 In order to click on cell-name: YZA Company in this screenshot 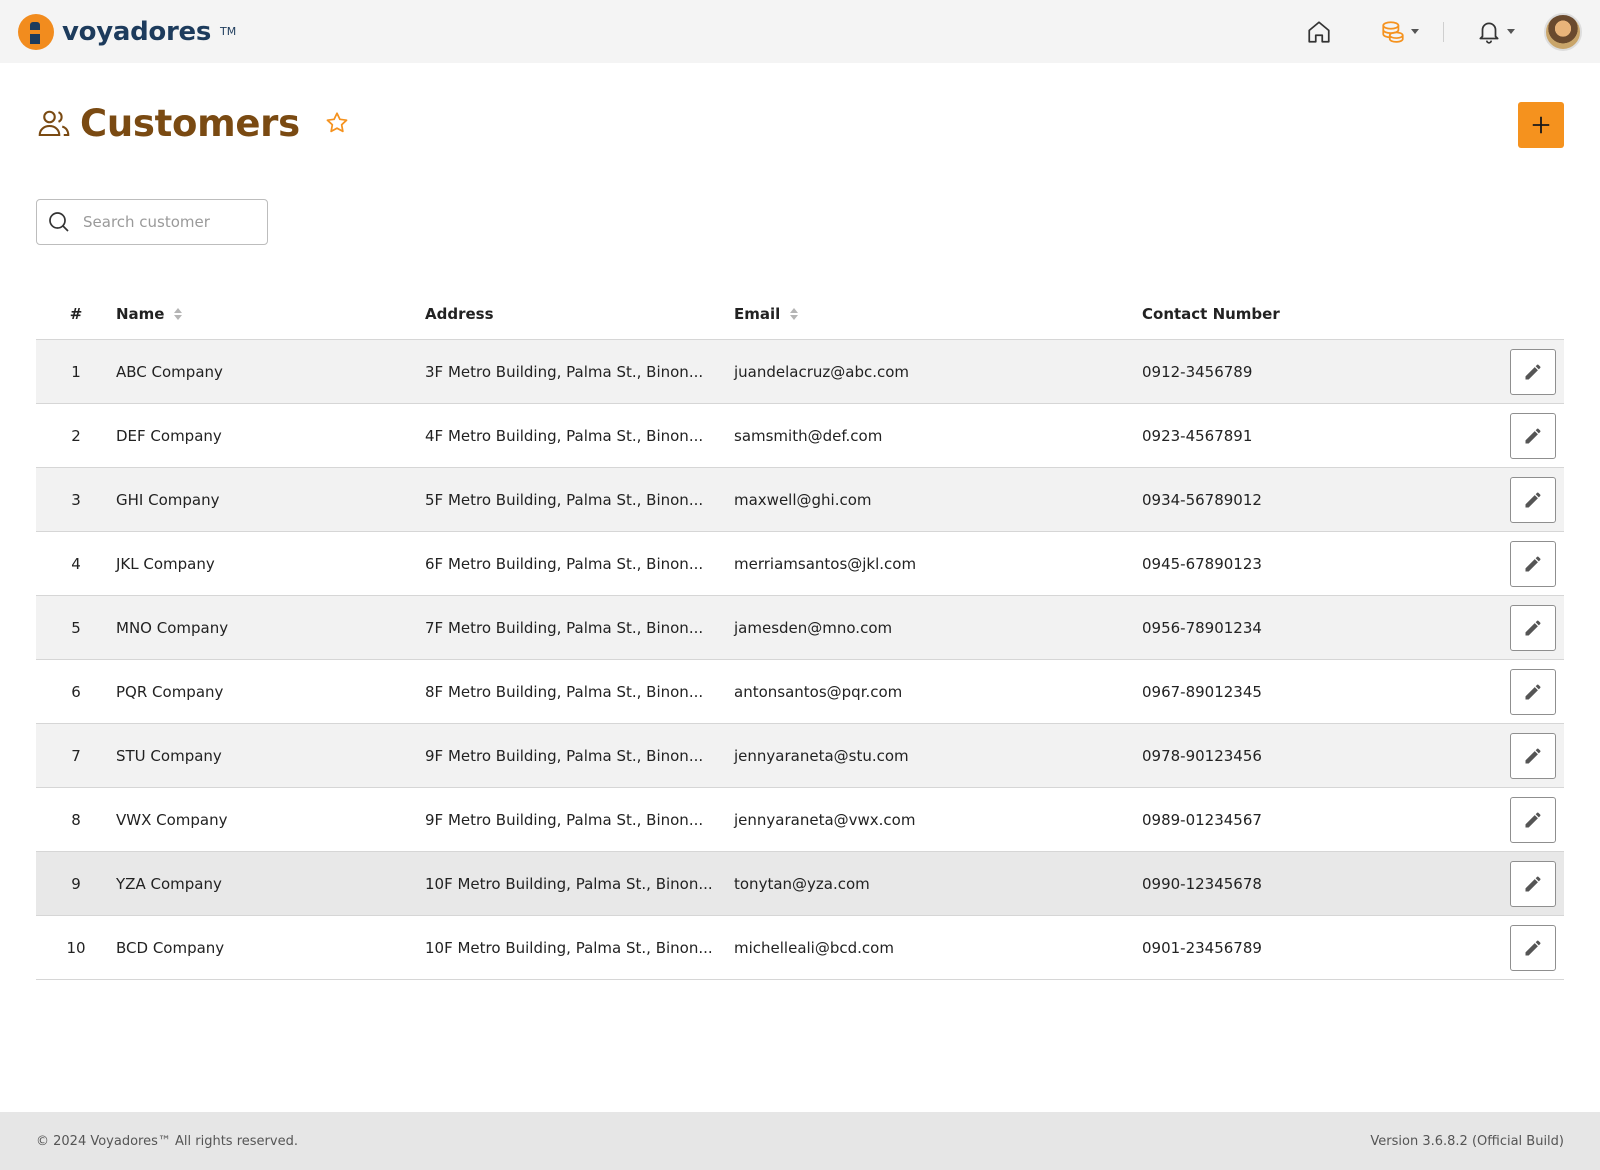, I will do `click(169, 883)`.